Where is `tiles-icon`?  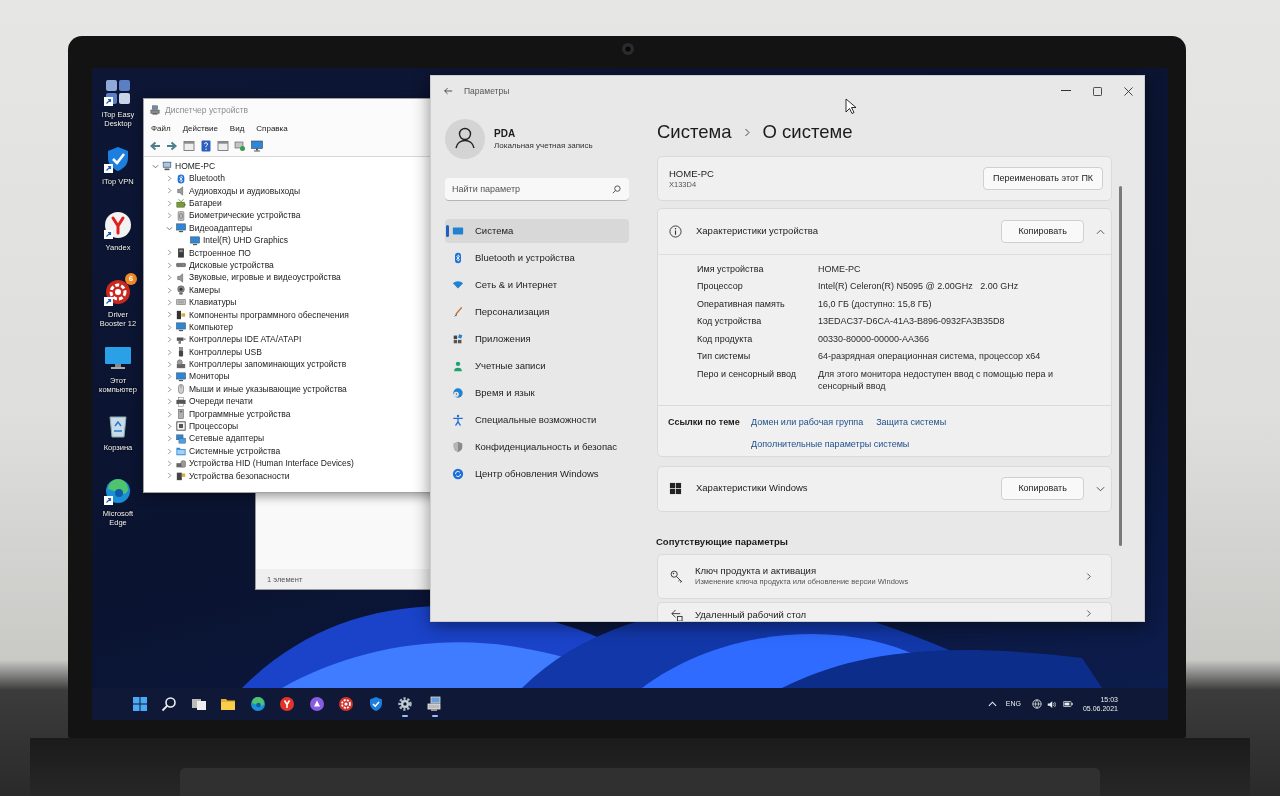 tiles-icon is located at coordinates (118, 92).